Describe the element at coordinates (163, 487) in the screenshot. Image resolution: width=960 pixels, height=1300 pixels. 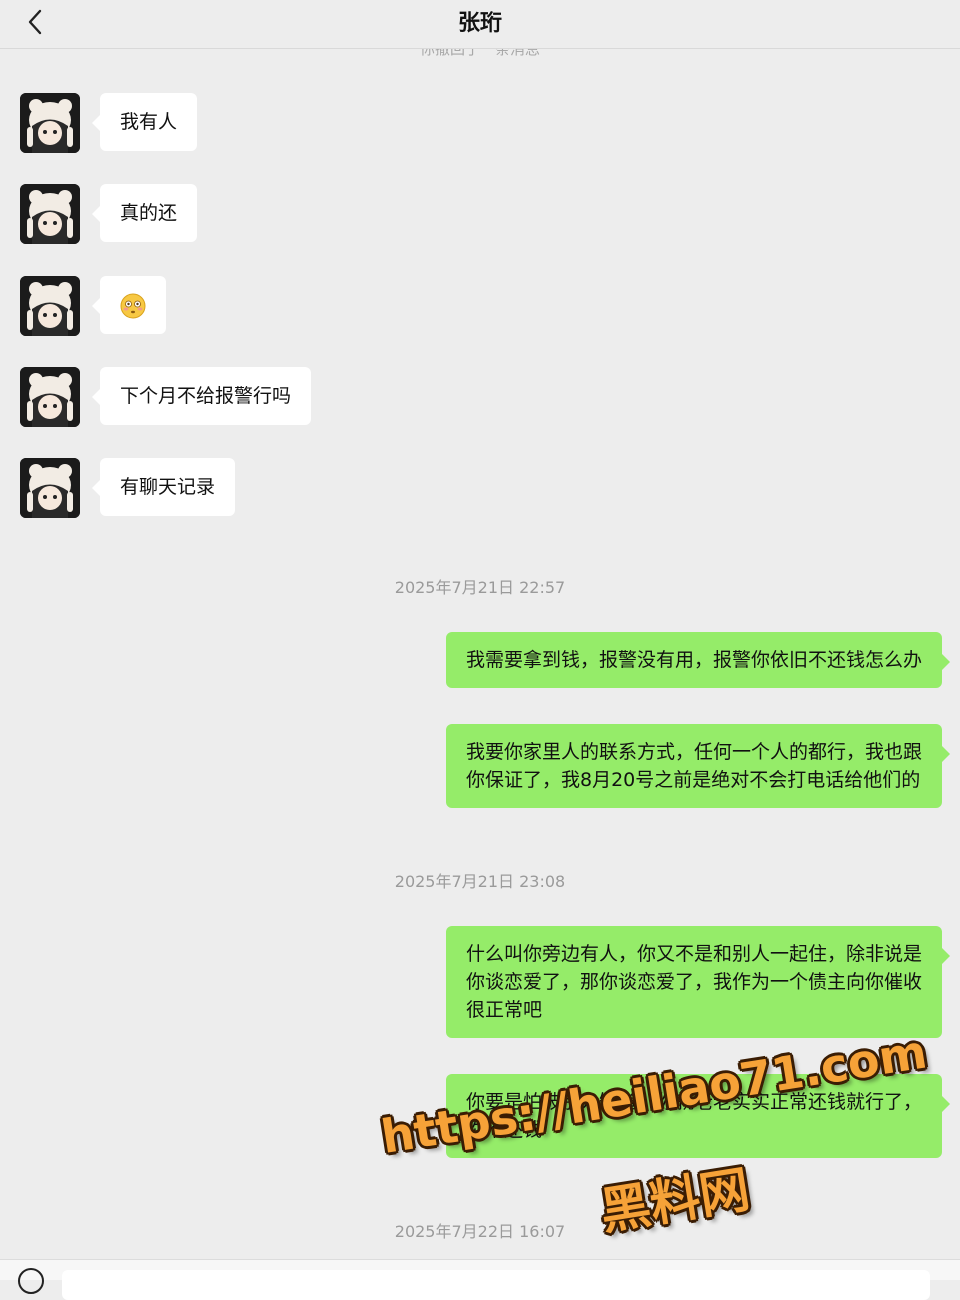
I see `received-message: 有聊天记录` at that location.